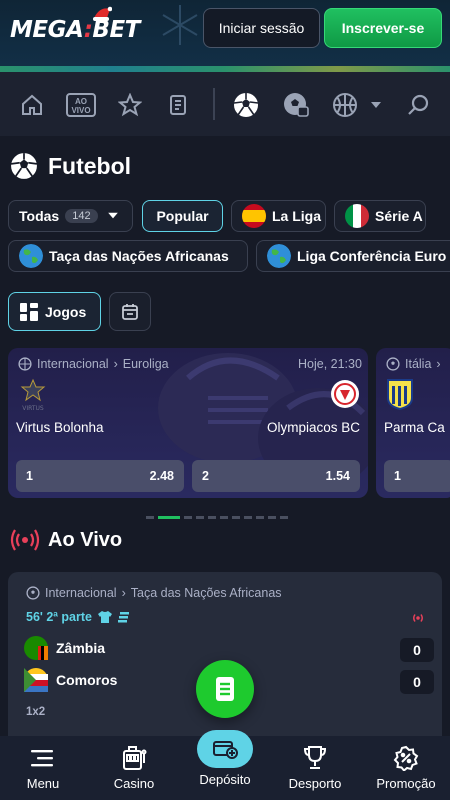 This screenshot has width=450, height=800. Describe the element at coordinates (180, 25) in the screenshot. I see `snowflake-icon` at that location.